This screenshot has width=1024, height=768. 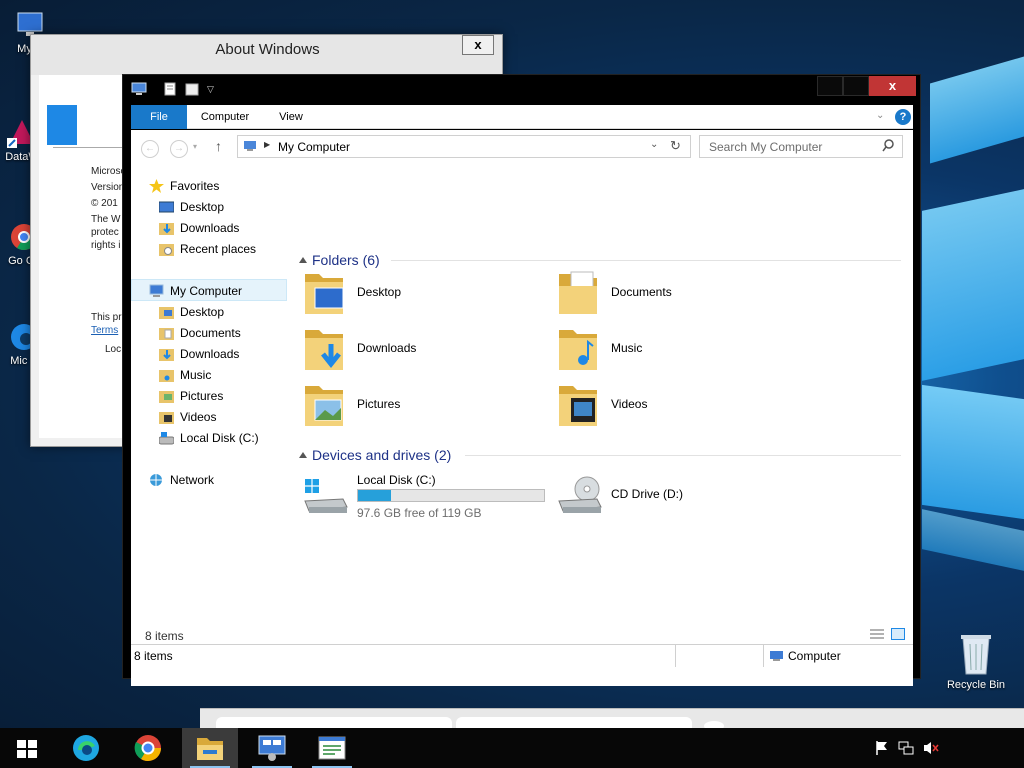 What do you see at coordinates (170, 89) in the screenshot?
I see `properties-icon` at bounding box center [170, 89].